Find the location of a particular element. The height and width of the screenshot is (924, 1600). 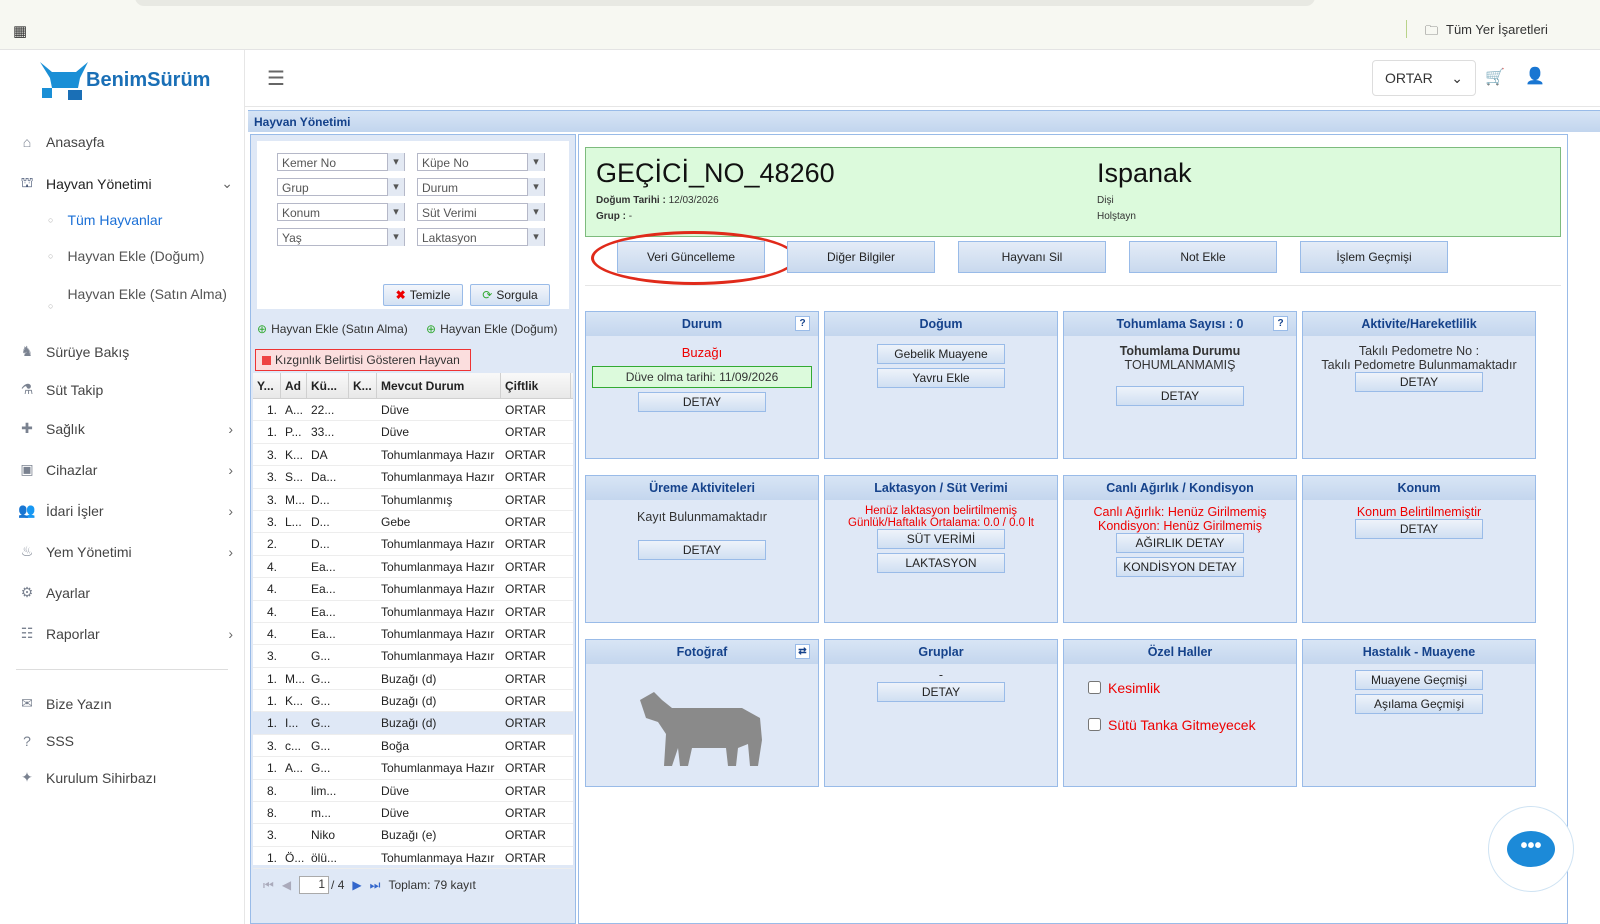

brand-logo: BenimSürüm is located at coordinates (124, 80).